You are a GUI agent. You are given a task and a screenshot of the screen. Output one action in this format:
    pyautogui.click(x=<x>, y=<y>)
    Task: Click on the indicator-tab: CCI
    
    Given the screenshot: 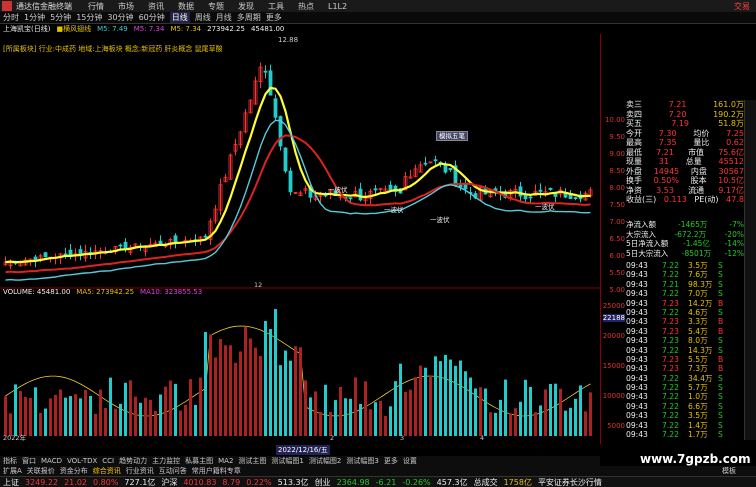 What is the action you would take?
    pyautogui.click(x=108, y=461)
    